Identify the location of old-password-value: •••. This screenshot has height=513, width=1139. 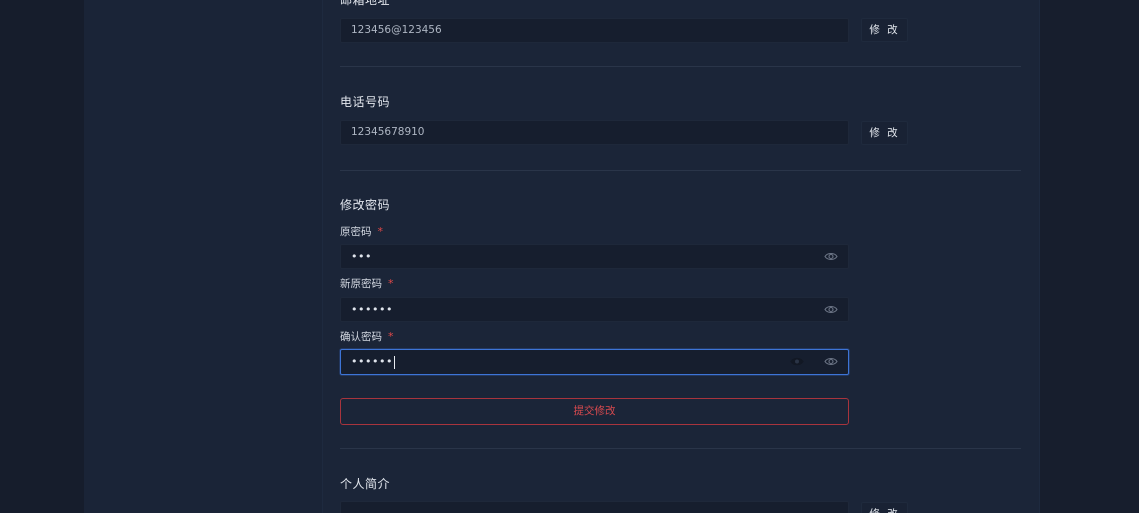
(361, 256).